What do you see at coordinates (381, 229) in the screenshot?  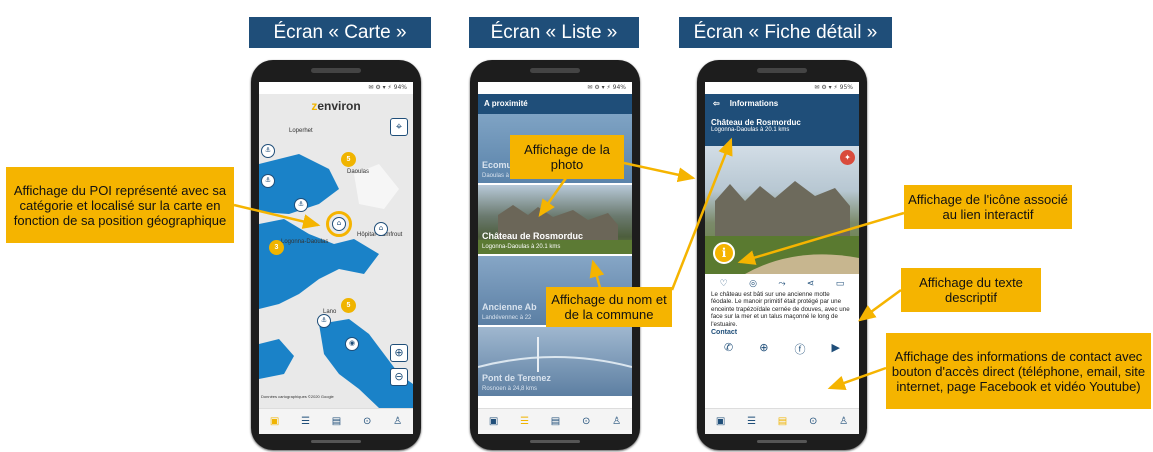 I see `poi-pin-icon: ⌂` at bounding box center [381, 229].